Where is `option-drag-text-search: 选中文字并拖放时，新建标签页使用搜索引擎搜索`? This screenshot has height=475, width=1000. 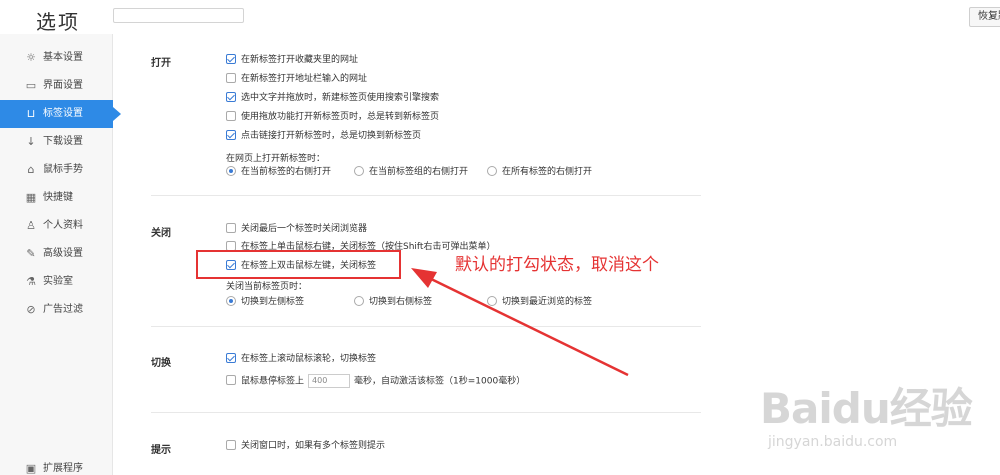
option-drag-text-search: 选中文字并拖放时，新建标签页使用搜索引擎搜索 is located at coordinates (333, 97).